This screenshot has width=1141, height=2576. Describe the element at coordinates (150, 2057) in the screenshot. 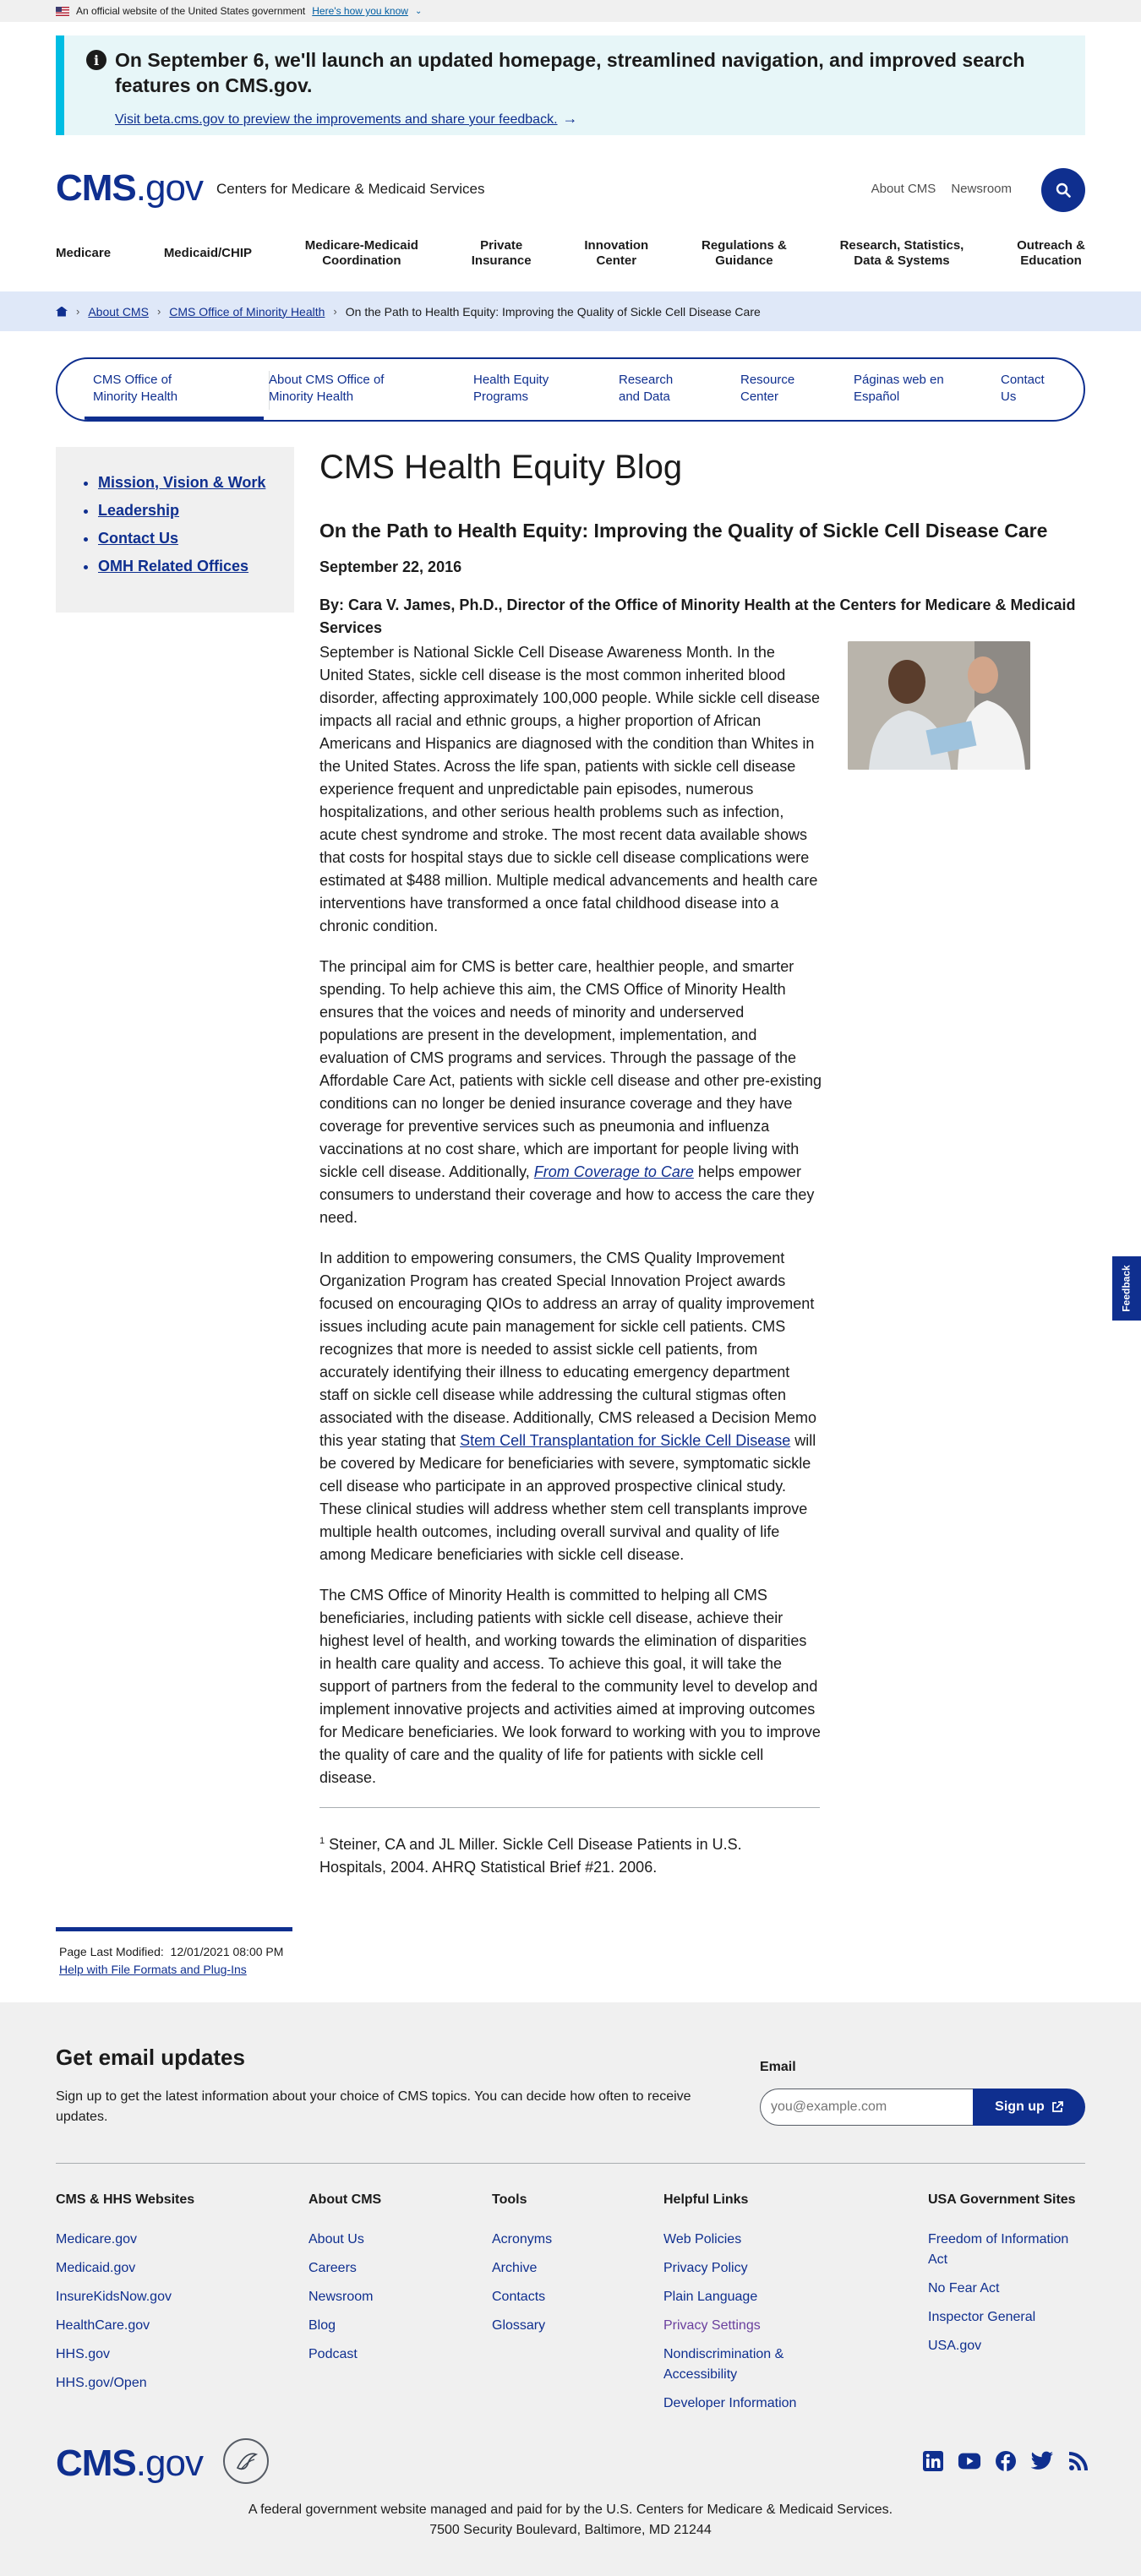

I see `email-updates-heading: Get email updates` at that location.